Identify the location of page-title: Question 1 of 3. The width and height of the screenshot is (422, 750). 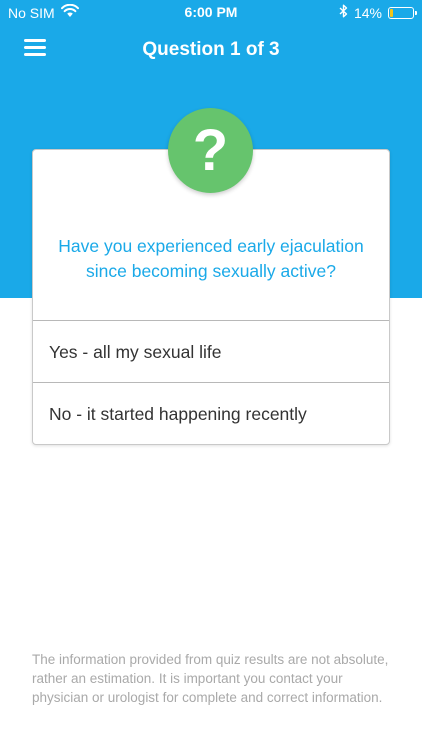
(211, 49).